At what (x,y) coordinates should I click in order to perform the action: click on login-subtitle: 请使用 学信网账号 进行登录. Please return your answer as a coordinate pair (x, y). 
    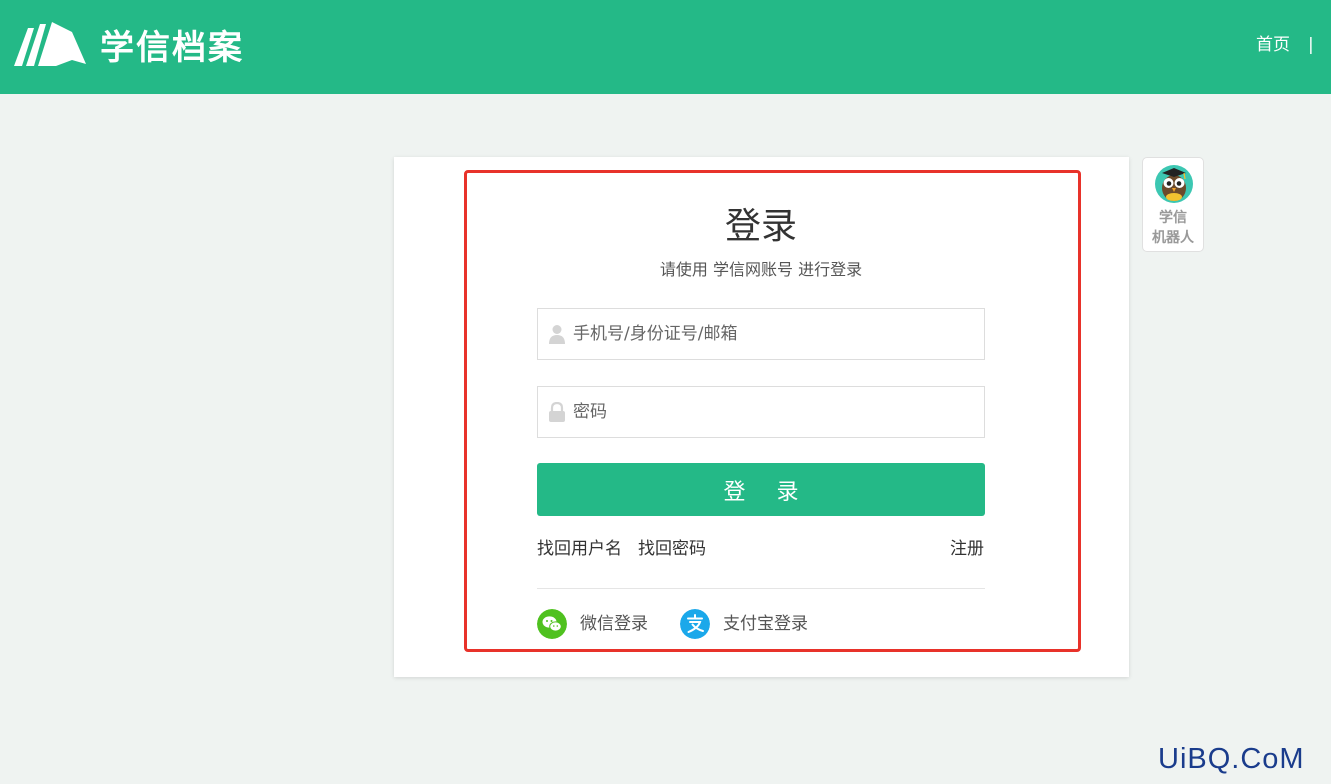
    Looking at the image, I should click on (761, 269).